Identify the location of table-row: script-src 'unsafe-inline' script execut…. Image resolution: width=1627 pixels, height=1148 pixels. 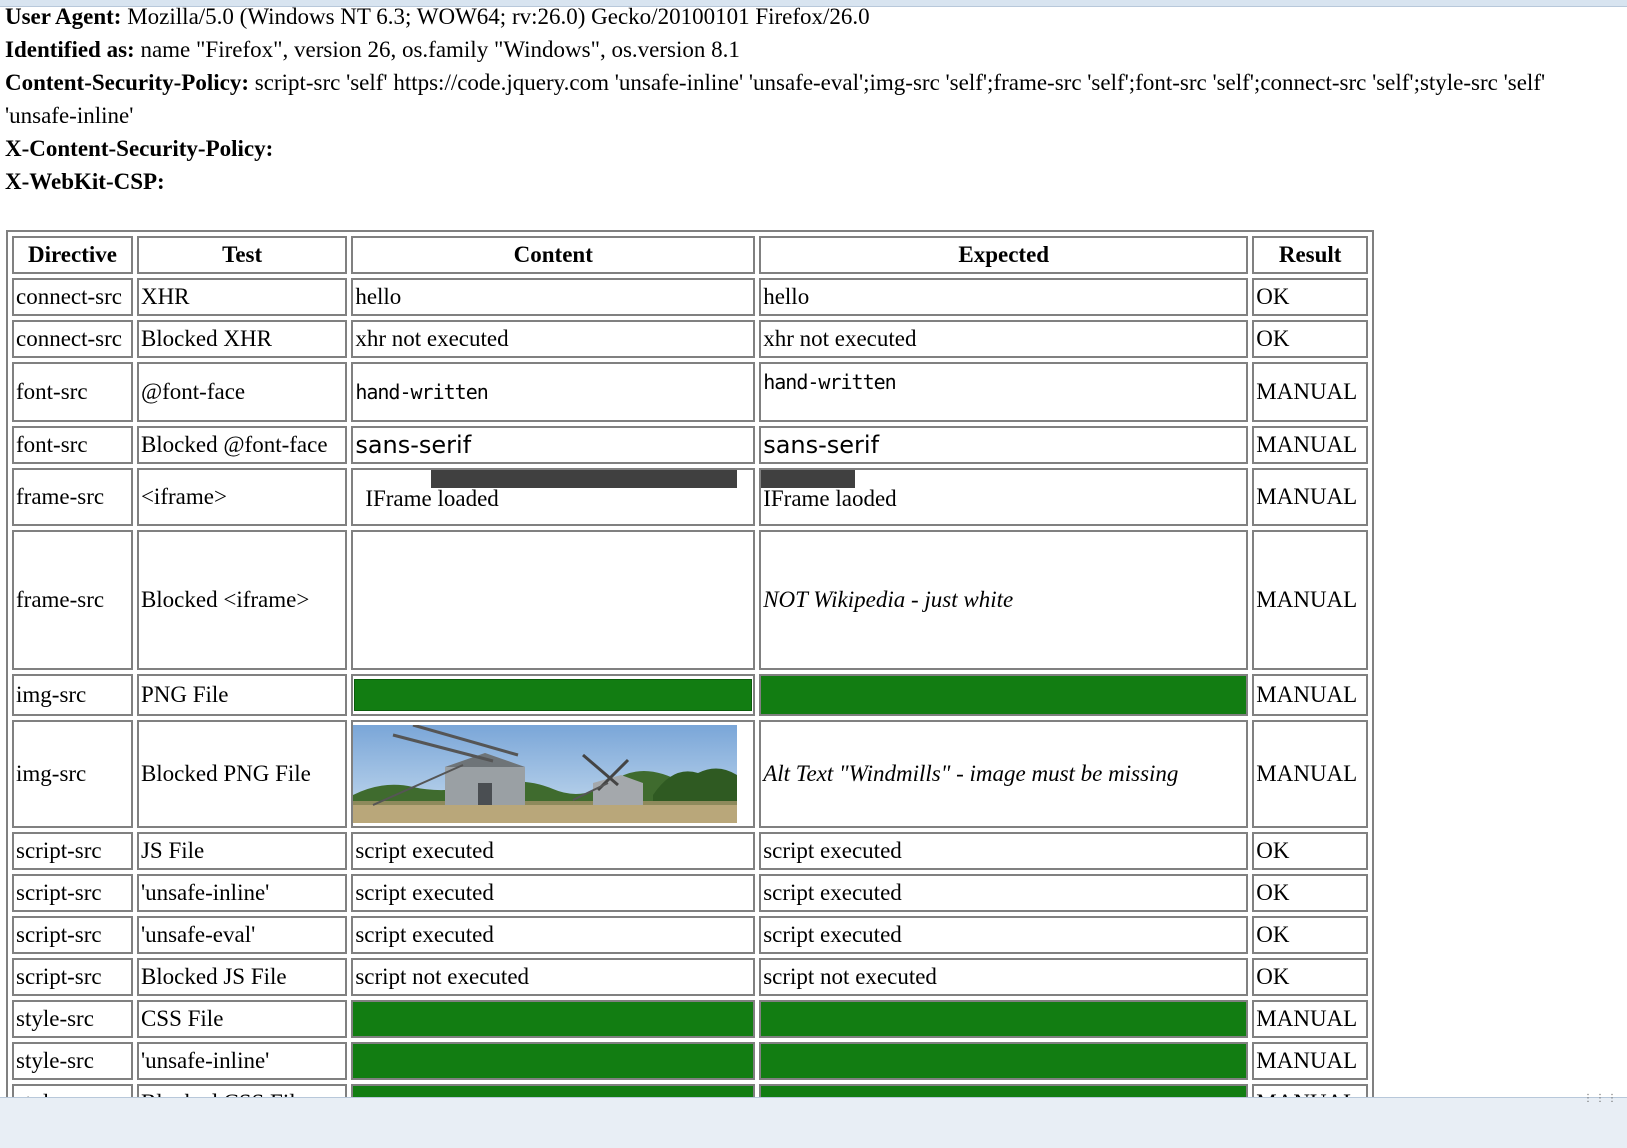
(690, 893).